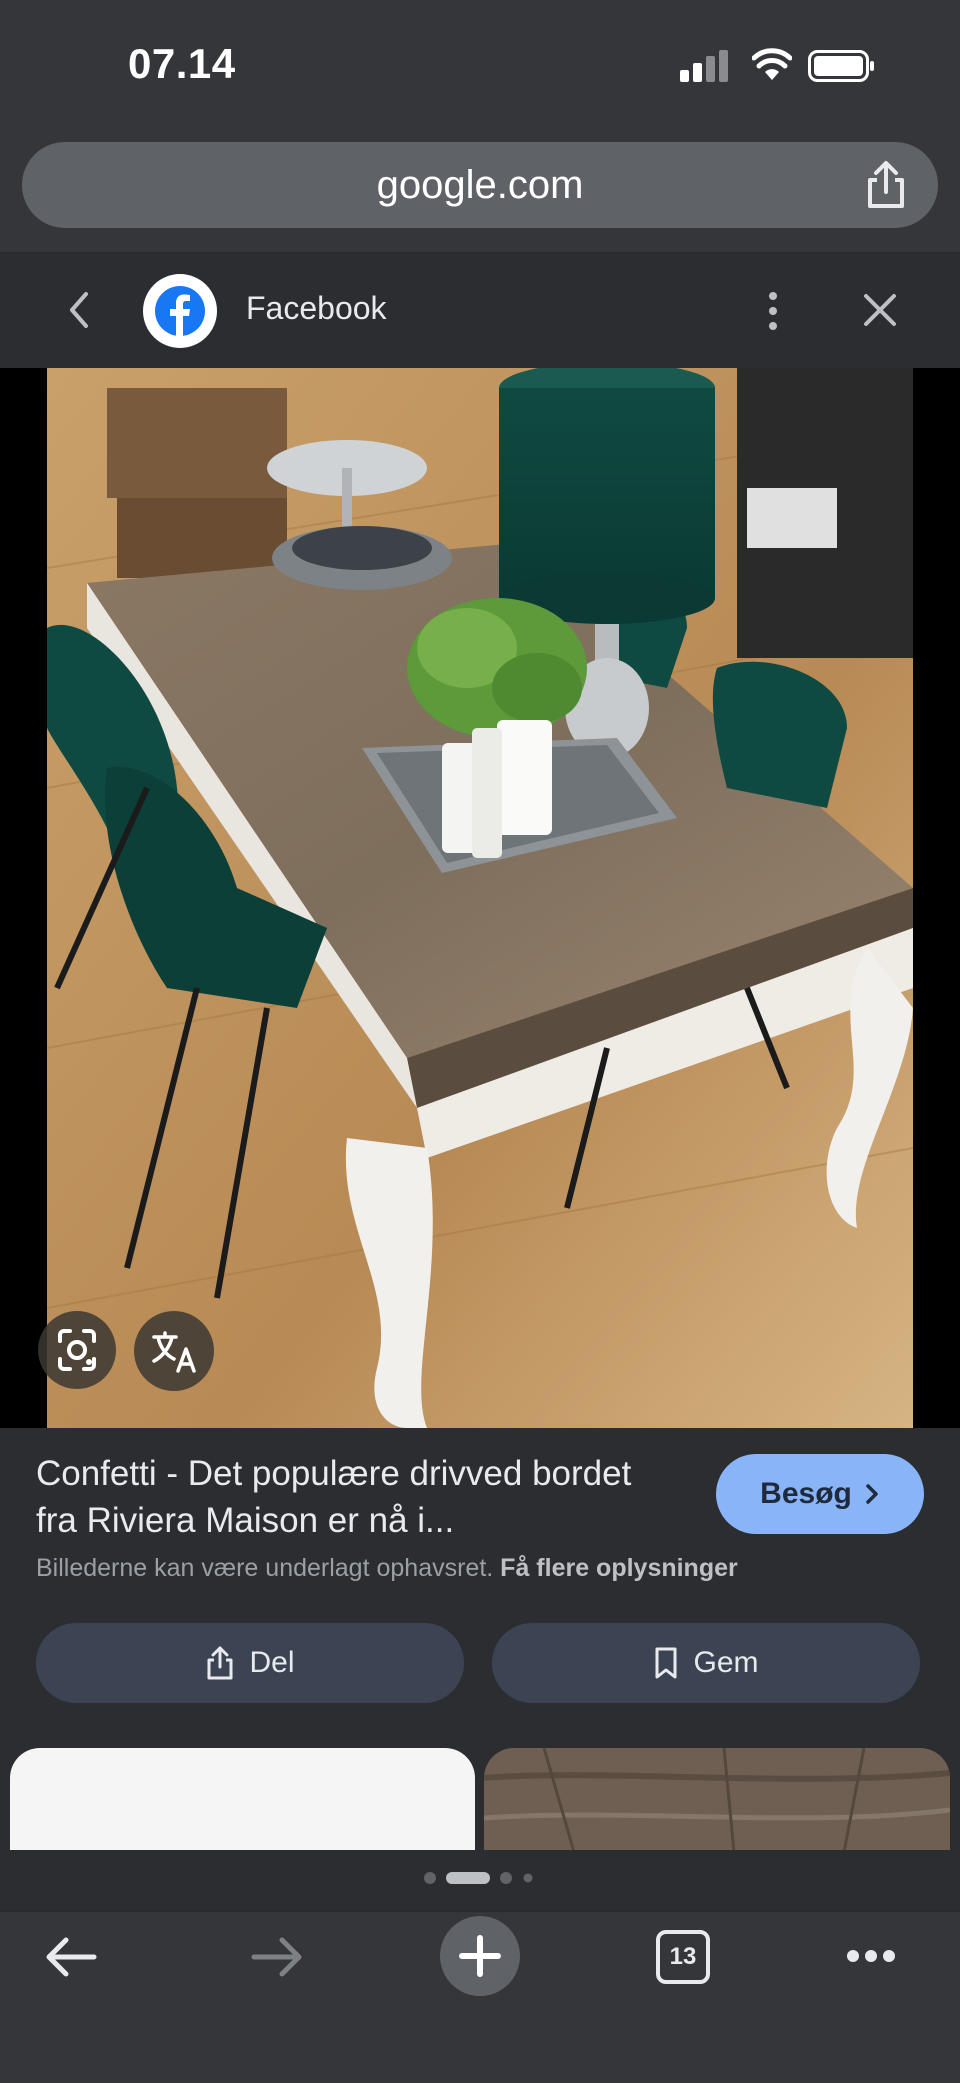  Describe the element at coordinates (480, 185) in the screenshot. I see `url-text: google.com` at that location.